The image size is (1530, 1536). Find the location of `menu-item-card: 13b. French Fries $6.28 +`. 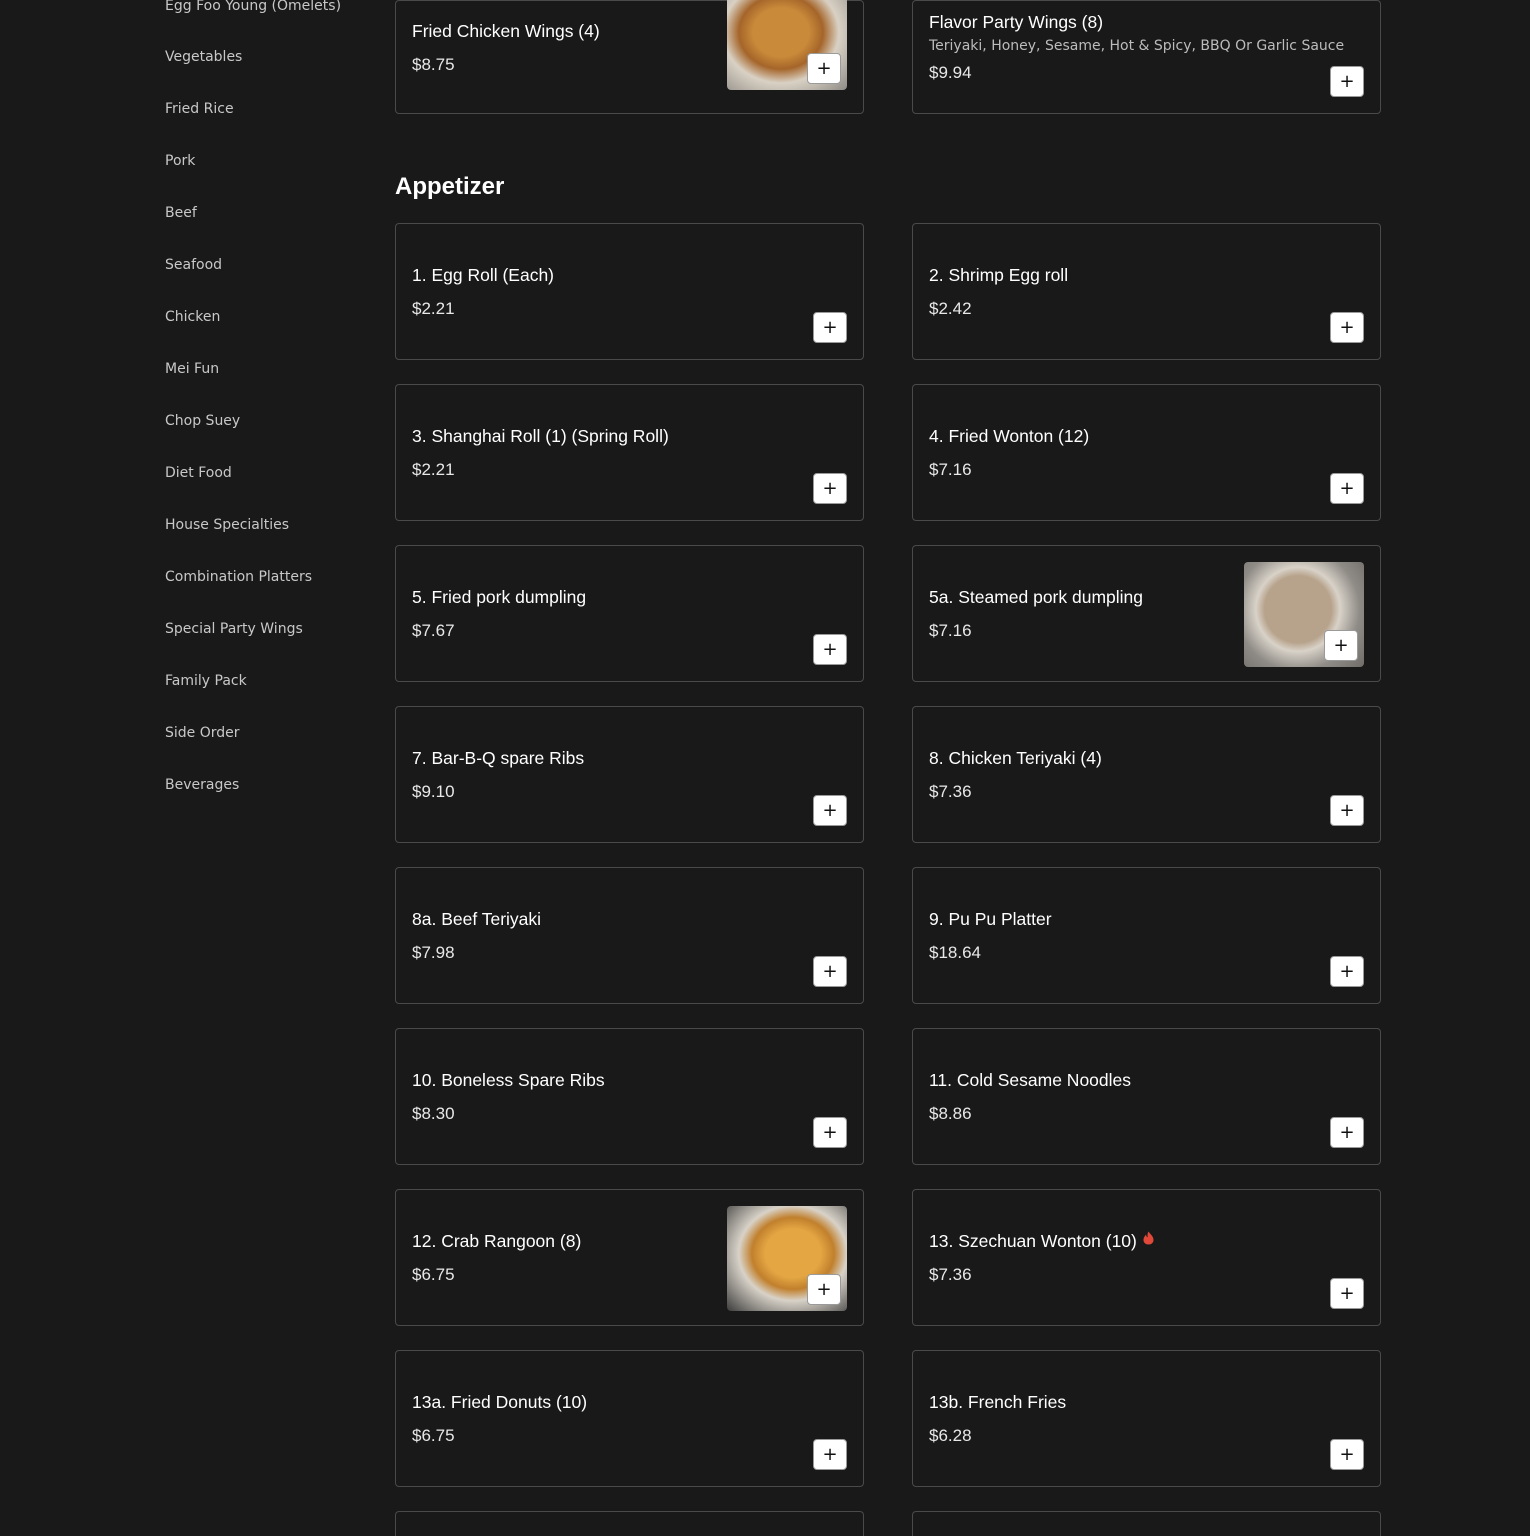

menu-item-card: 13b. French Fries $6.28 + is located at coordinates (1146, 1418).